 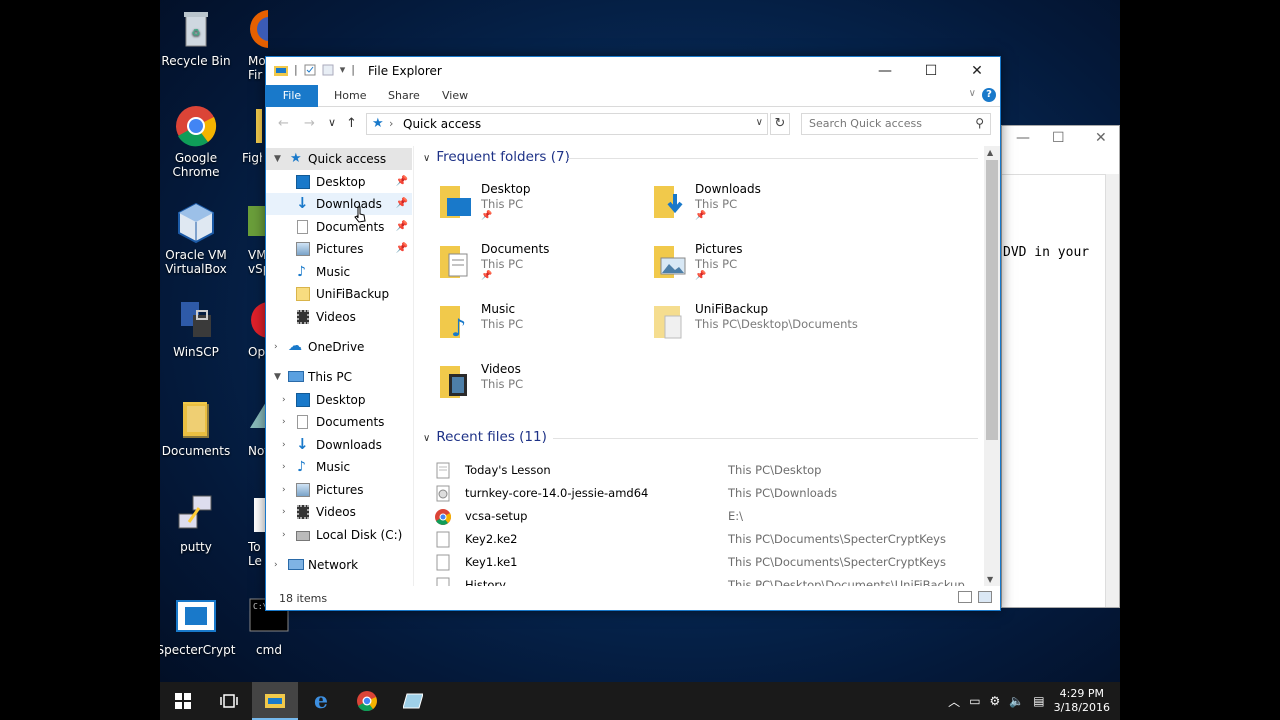 What do you see at coordinates (695, 516) in the screenshot?
I see `recent-file-row: vcsa-setup E:\` at bounding box center [695, 516].